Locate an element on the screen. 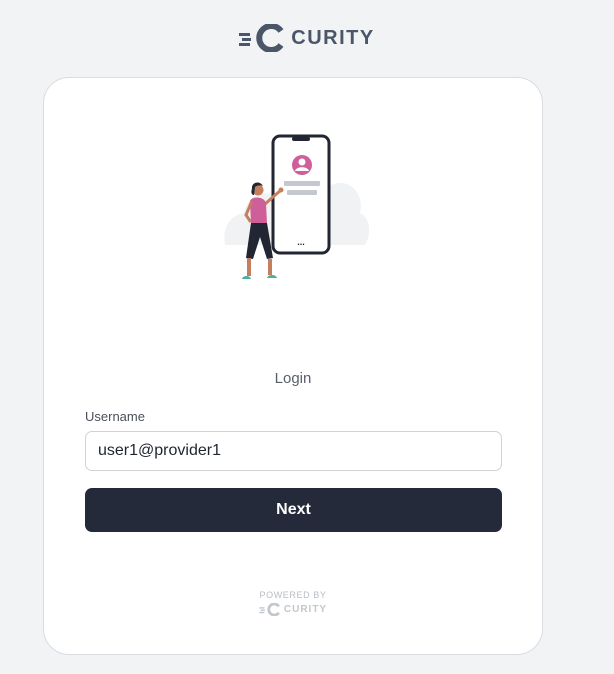  powered-by-label: POWERED BY is located at coordinates (293, 595).